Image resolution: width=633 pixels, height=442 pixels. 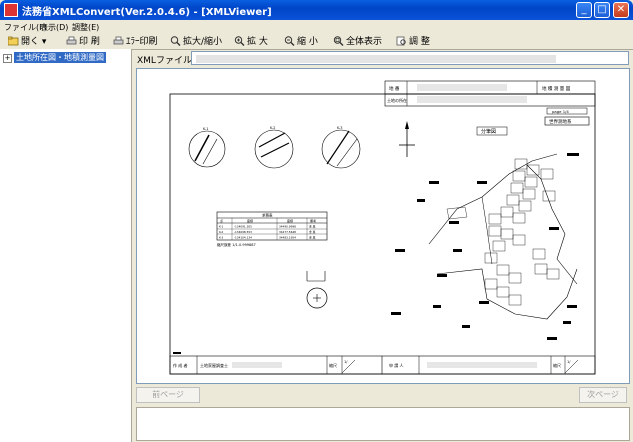 What do you see at coordinates (85, 27) in the screenshot?
I see `menu-adjust: 調整(E)` at bounding box center [85, 27].